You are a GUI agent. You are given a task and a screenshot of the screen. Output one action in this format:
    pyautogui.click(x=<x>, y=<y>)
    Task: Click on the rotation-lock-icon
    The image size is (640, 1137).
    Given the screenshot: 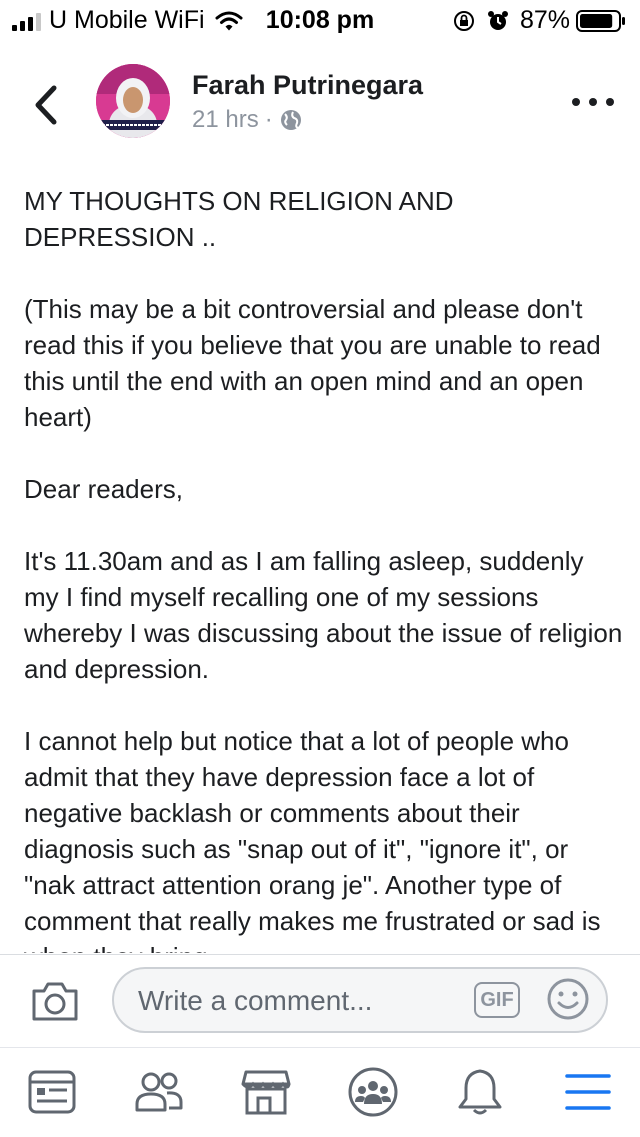 What is the action you would take?
    pyautogui.click(x=463, y=20)
    